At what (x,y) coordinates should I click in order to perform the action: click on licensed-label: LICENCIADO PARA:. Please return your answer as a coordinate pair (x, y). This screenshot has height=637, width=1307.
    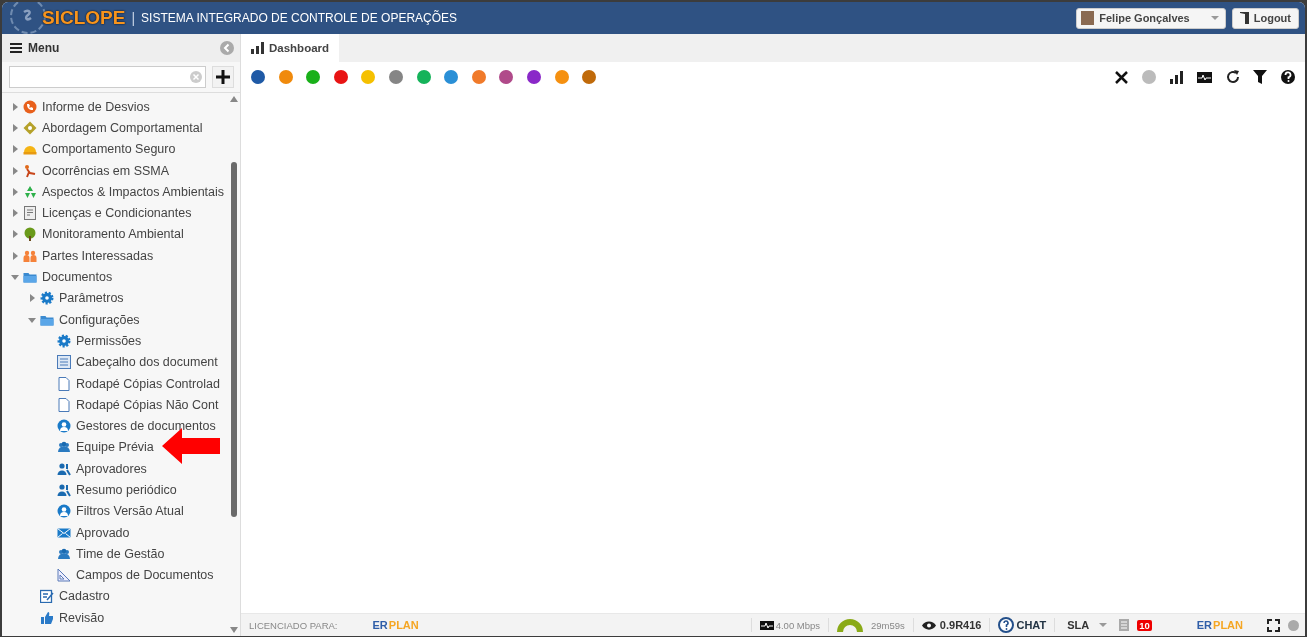
    Looking at the image, I should click on (293, 625).